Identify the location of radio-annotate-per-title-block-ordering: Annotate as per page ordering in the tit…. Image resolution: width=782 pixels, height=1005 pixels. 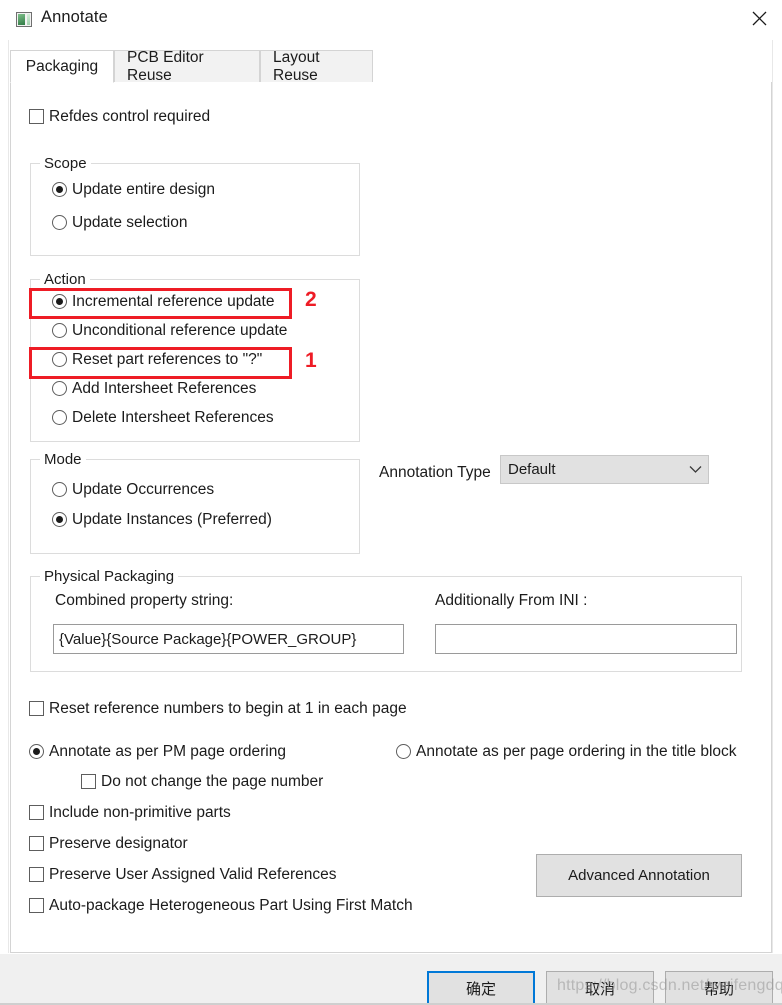
(566, 752).